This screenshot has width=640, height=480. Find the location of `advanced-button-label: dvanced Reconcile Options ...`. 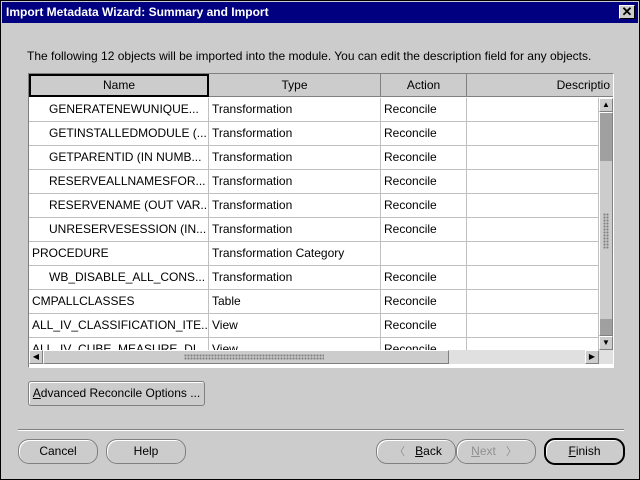

advanced-button-label: dvanced Reconcile Options ... is located at coordinates (120, 393).